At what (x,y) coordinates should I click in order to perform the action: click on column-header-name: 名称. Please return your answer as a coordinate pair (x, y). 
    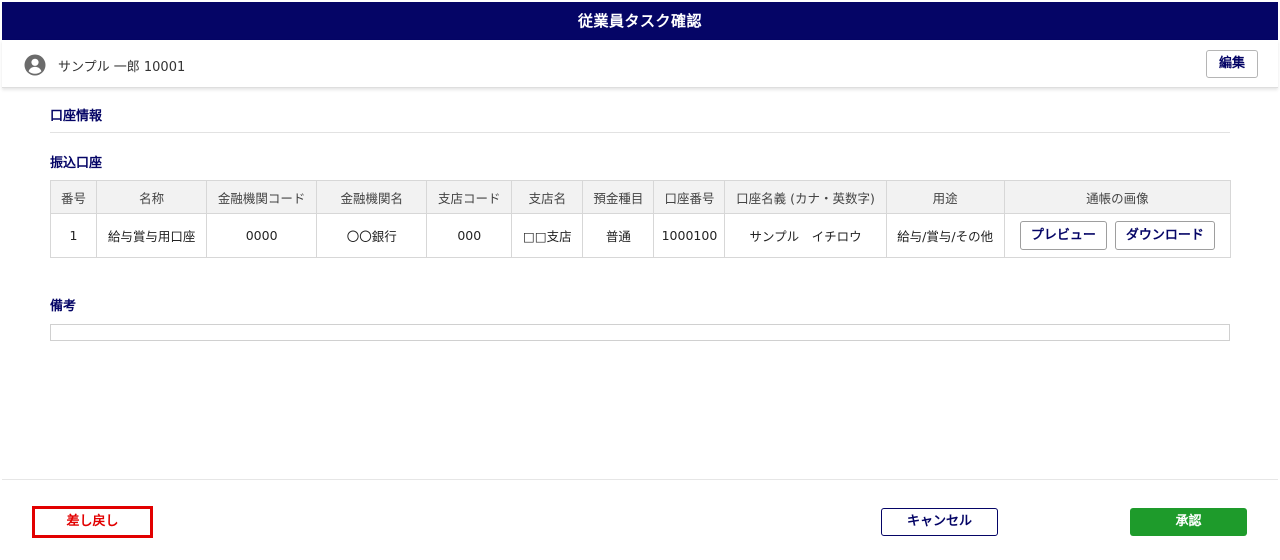
    Looking at the image, I should click on (152, 197).